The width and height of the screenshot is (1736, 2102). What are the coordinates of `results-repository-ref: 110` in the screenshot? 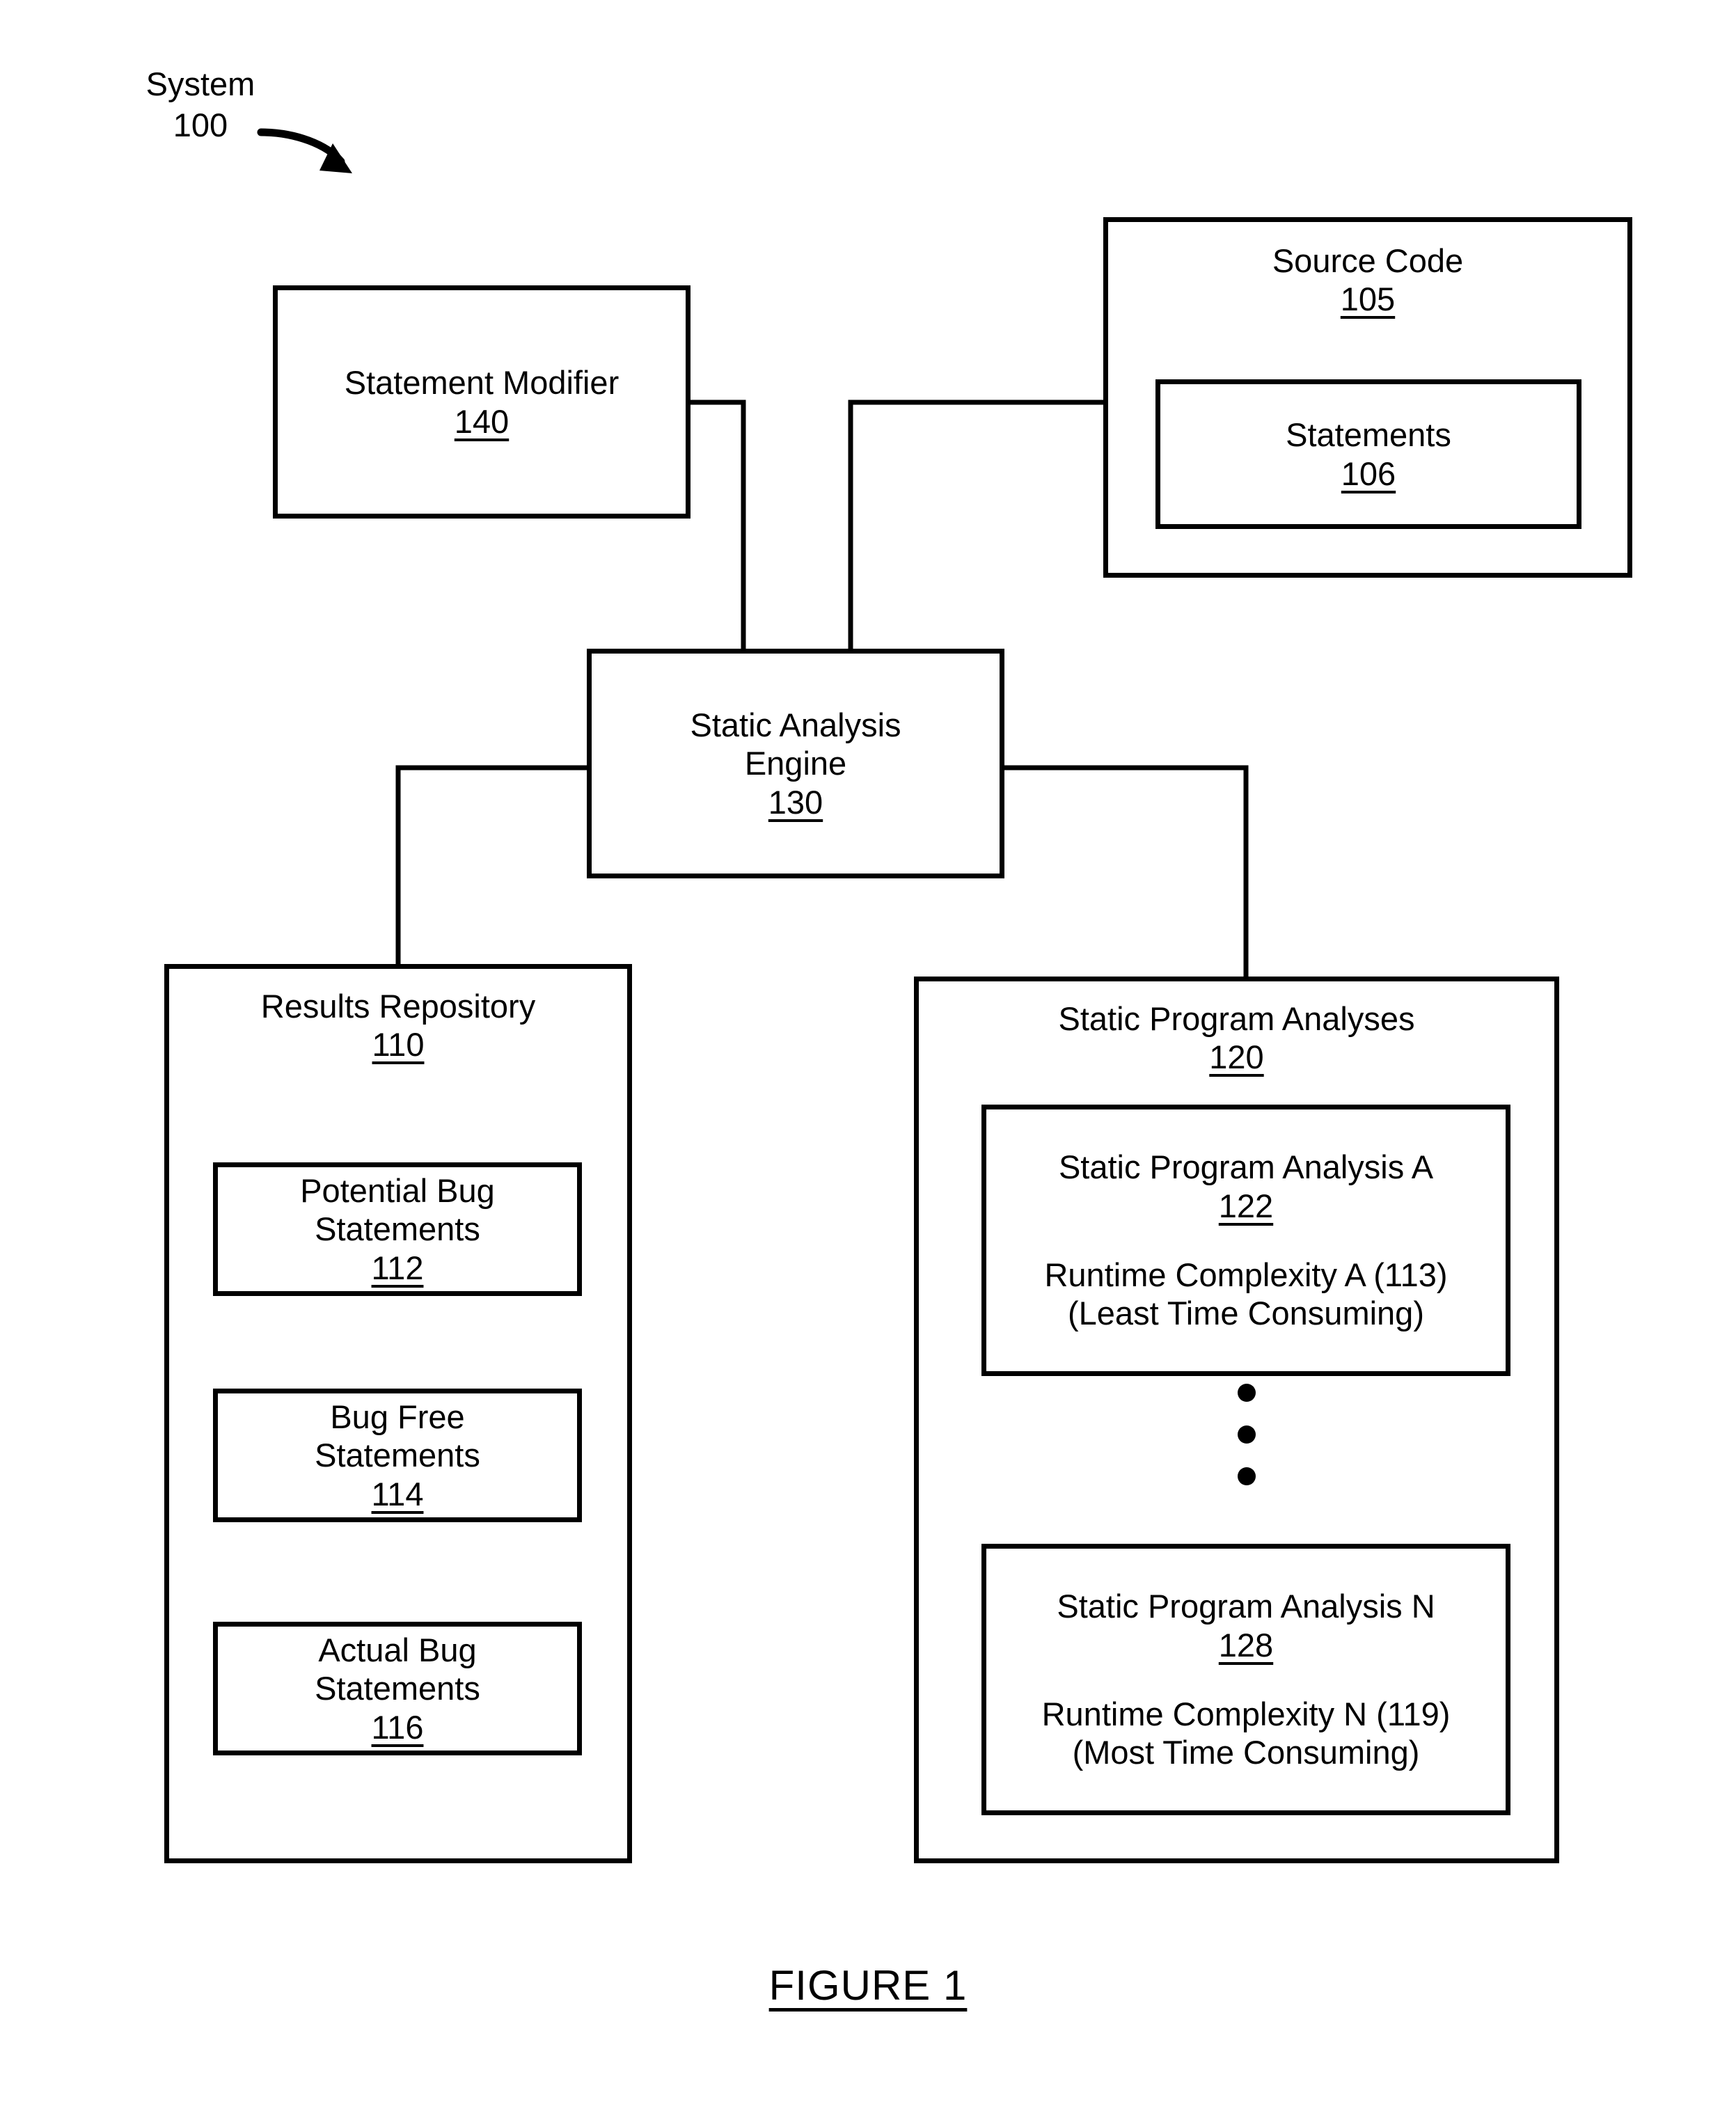 It's located at (398, 1045).